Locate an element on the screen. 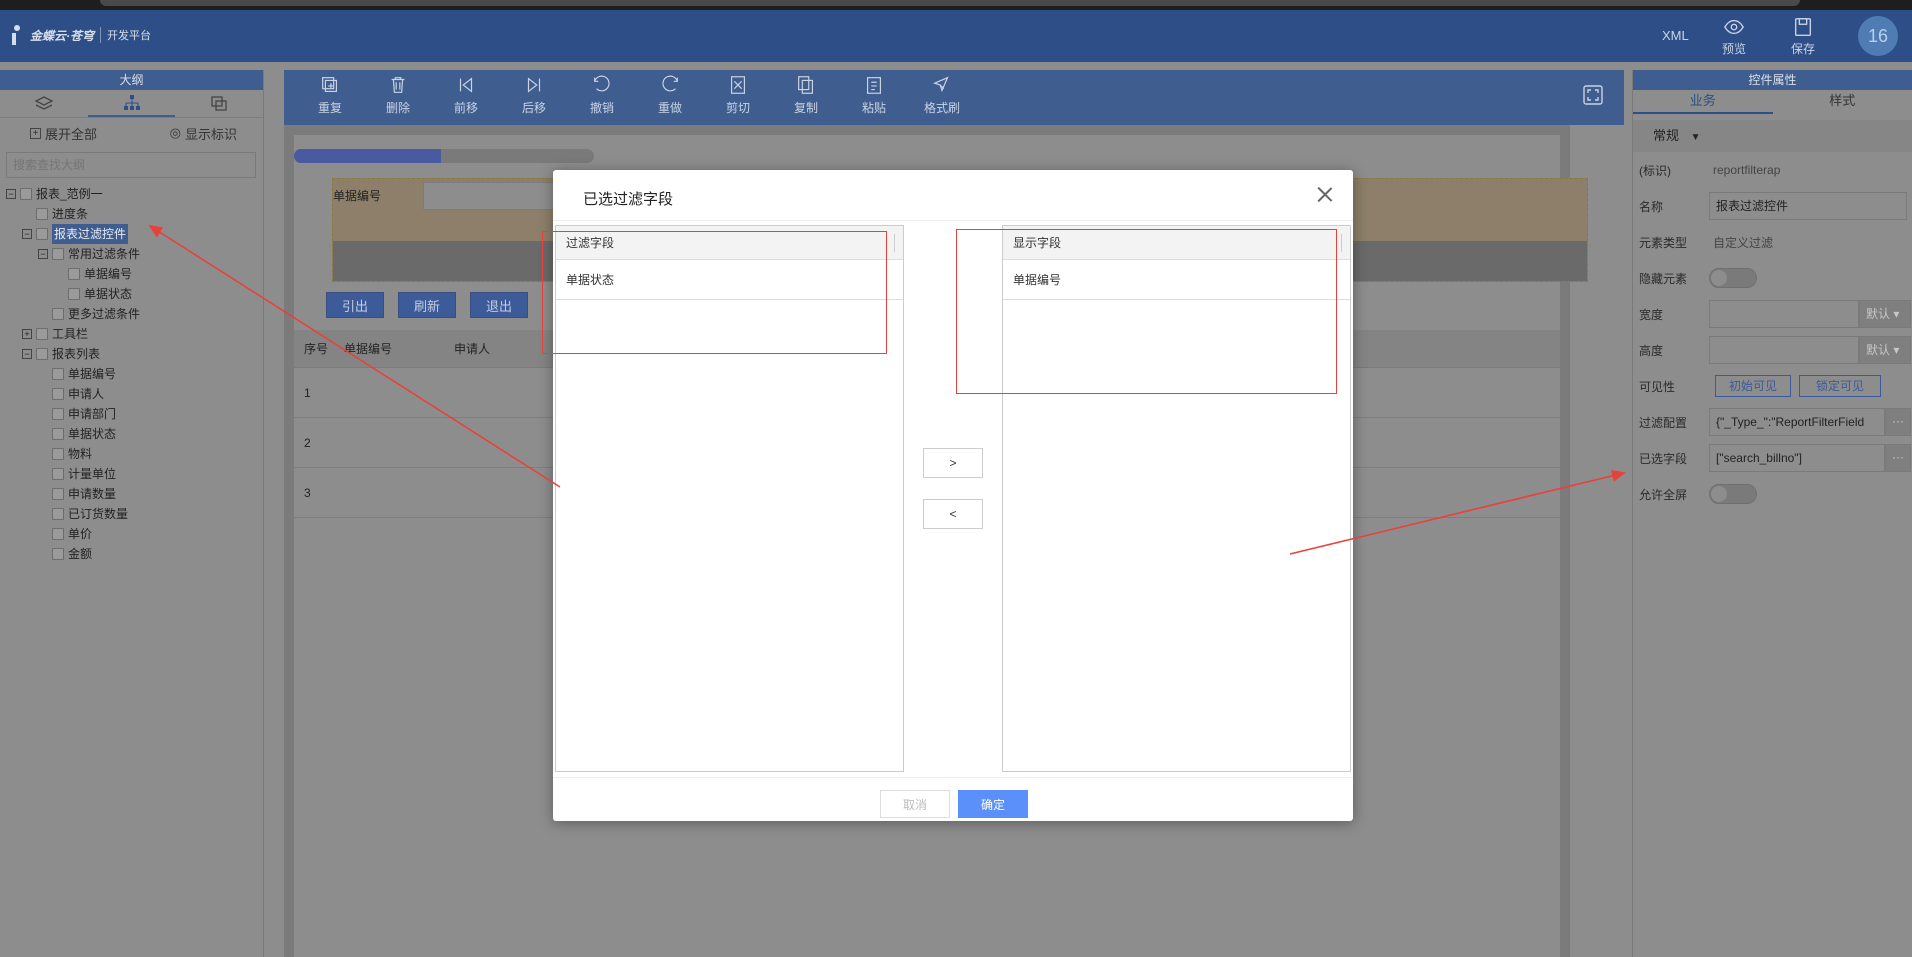 Image resolution: width=1912 pixels, height=957 pixels. tree-node: + 工具栏 is located at coordinates (131, 334).